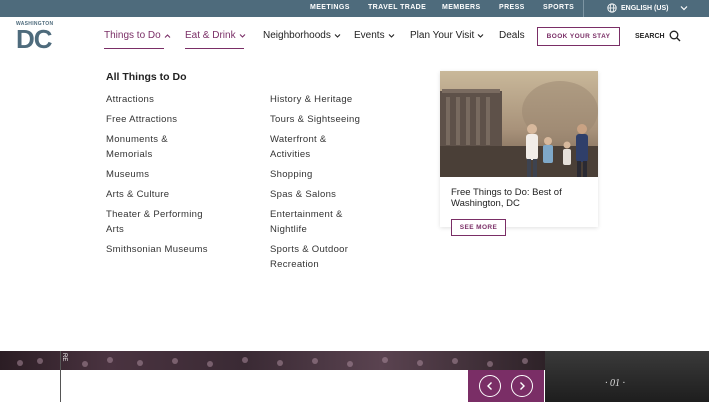 The image size is (709, 402). I want to click on menu-link-history-heritage: History & Heritage, so click(325, 99).